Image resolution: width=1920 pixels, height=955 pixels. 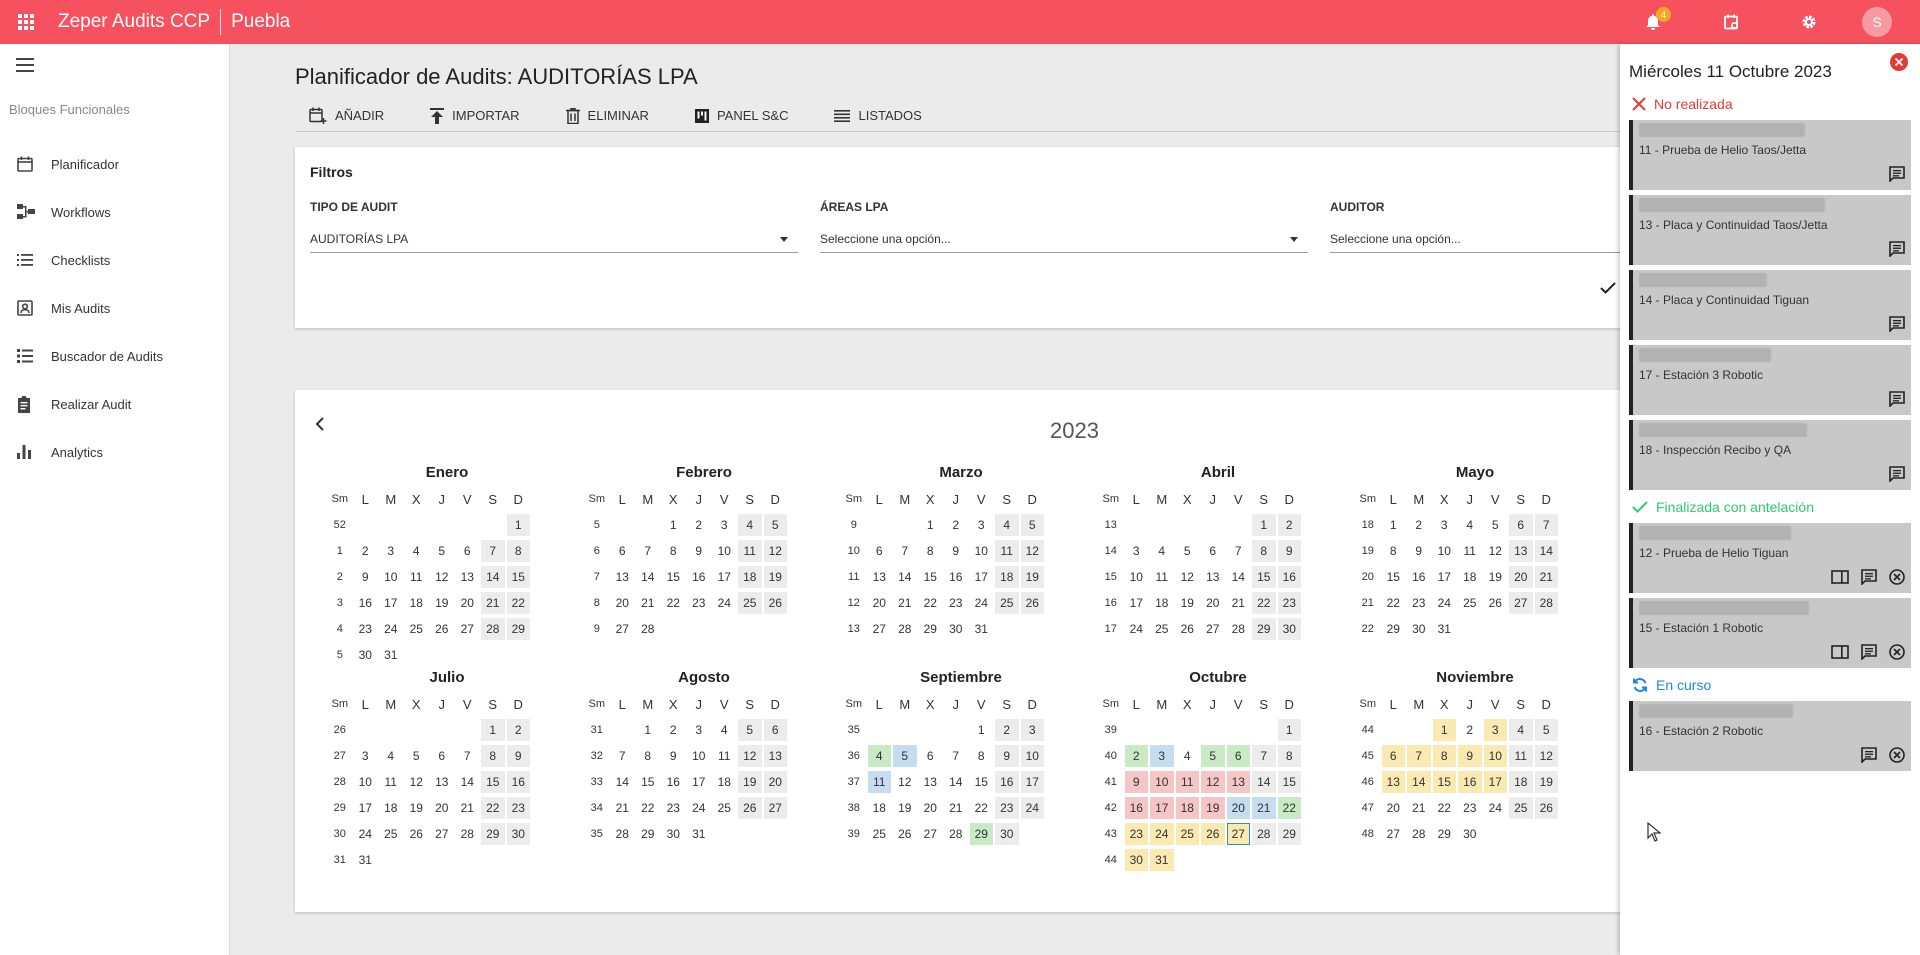 What do you see at coordinates (114, 308) in the screenshot?
I see `sidebar-item-mis-audits: Mis Audits` at bounding box center [114, 308].